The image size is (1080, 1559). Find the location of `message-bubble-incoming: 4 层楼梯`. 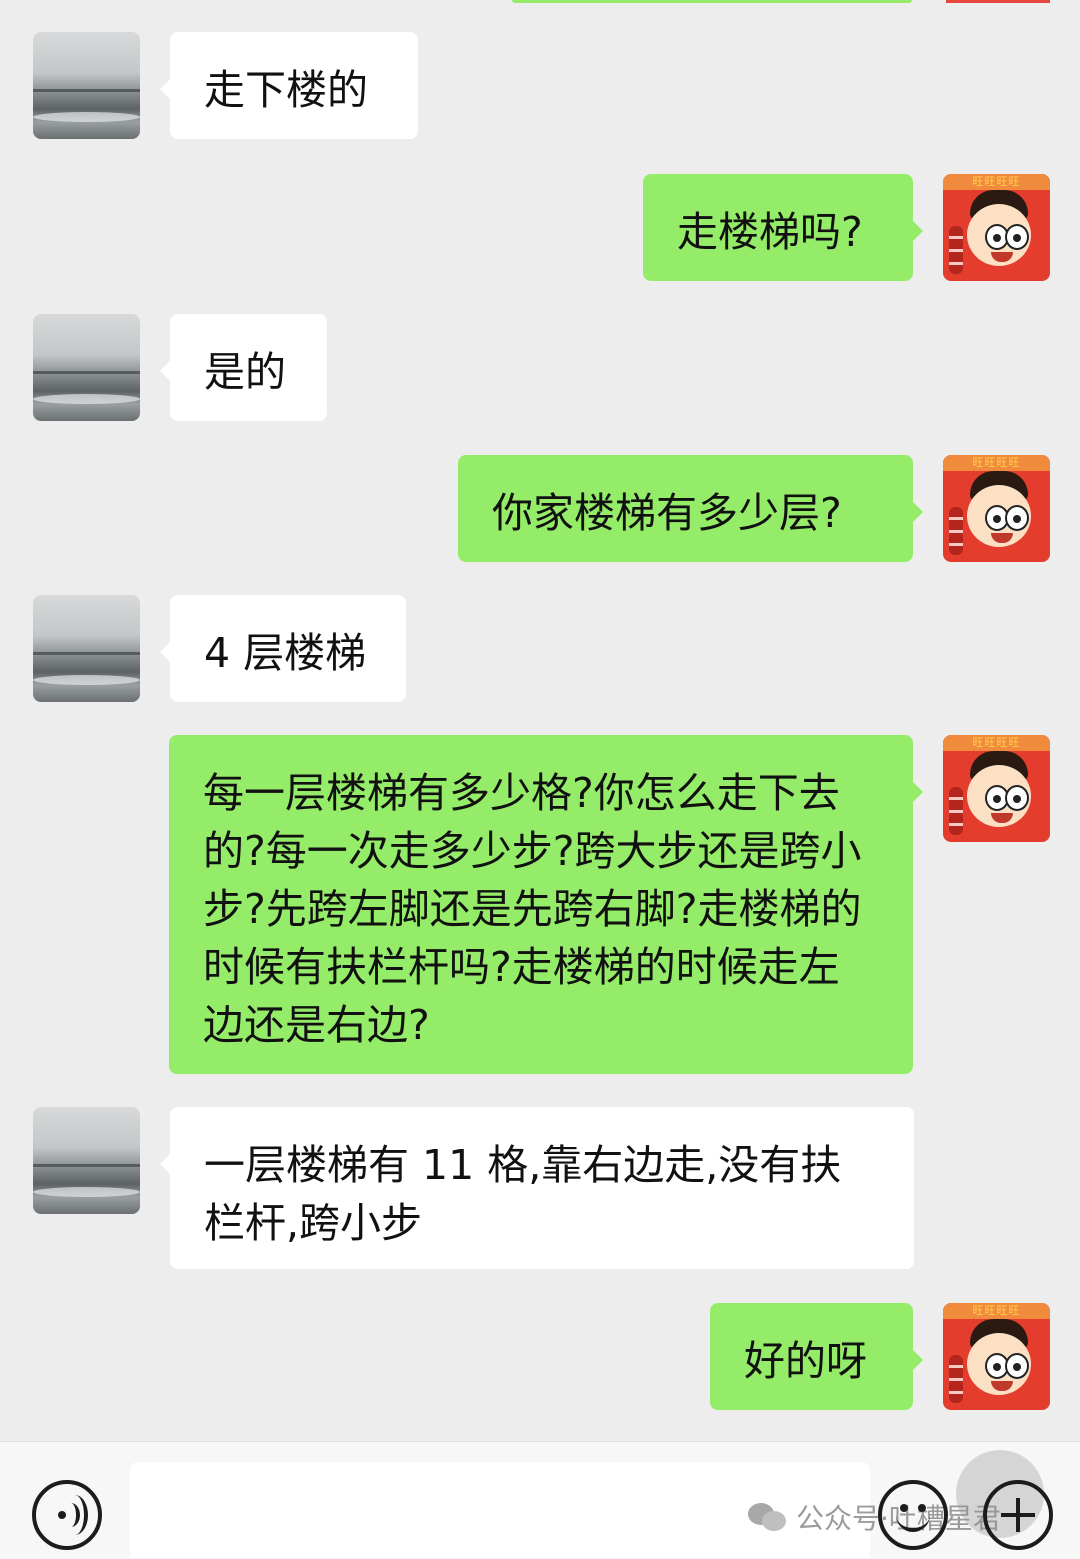

message-bubble-incoming: 4 层楼梯 is located at coordinates (283, 648).